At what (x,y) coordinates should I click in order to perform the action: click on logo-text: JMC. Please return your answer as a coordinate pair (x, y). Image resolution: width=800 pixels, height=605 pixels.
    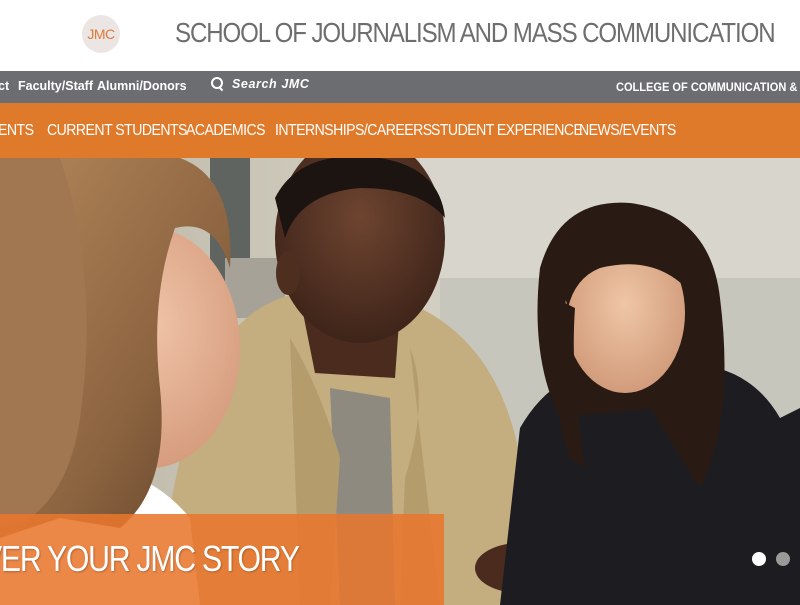
    Looking at the image, I should click on (101, 34).